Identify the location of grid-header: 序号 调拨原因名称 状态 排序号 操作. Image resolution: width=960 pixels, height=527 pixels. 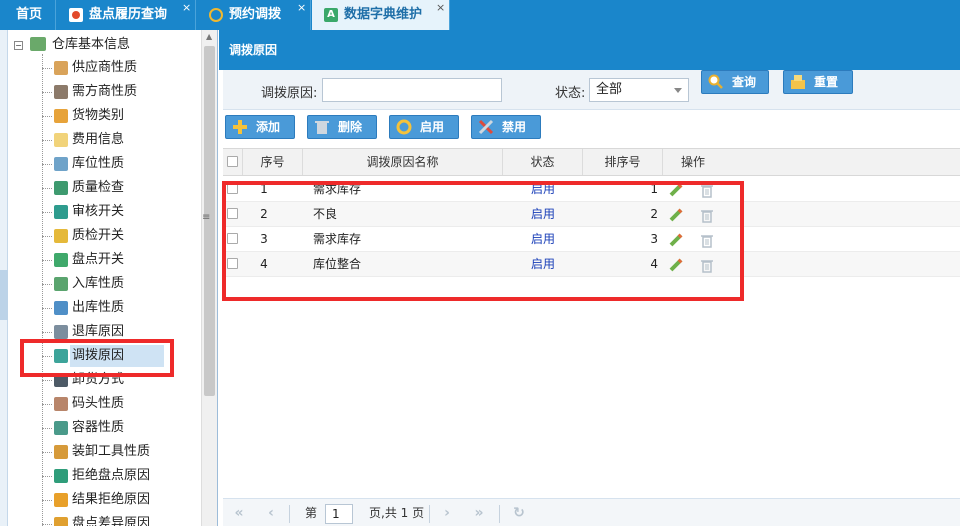
(591, 162).